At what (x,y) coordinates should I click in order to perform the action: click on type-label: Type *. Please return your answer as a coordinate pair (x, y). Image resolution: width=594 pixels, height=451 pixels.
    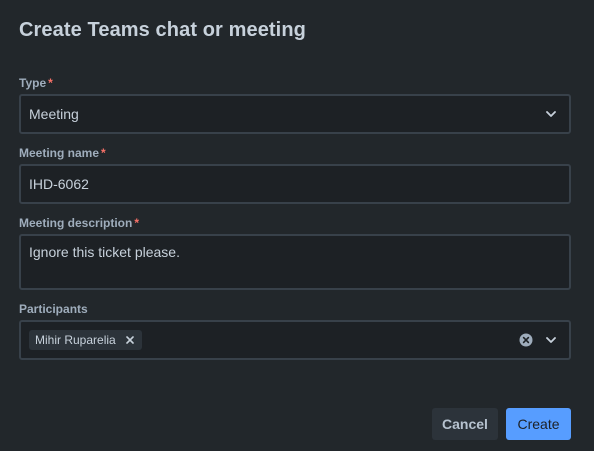
    Looking at the image, I should click on (36, 83).